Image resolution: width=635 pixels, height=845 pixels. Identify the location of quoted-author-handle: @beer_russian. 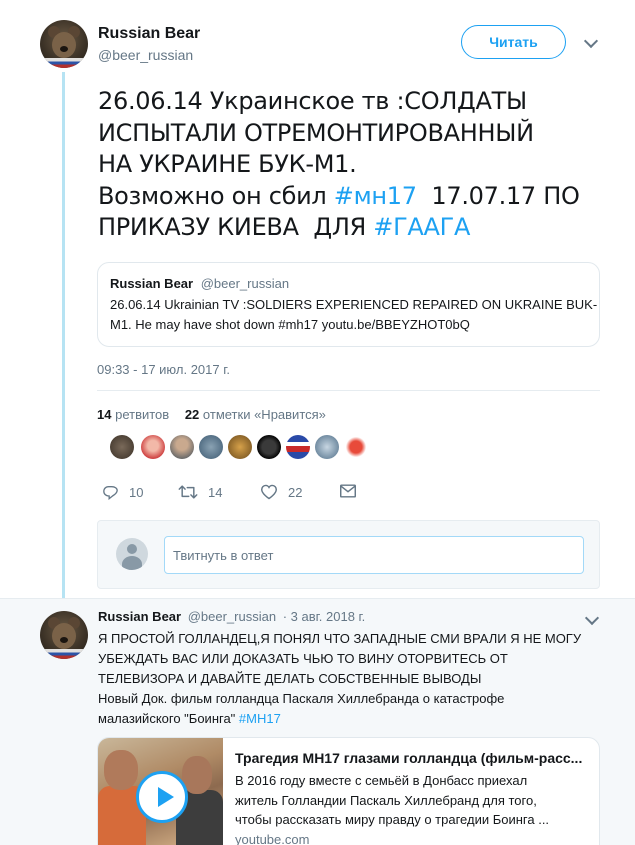
(245, 283).